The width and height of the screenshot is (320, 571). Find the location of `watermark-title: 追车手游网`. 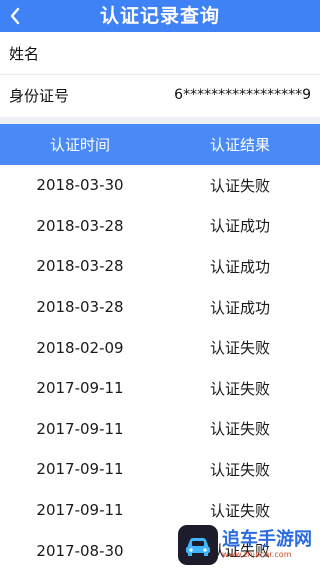

watermark-title: 追车手游网 is located at coordinates (267, 539).